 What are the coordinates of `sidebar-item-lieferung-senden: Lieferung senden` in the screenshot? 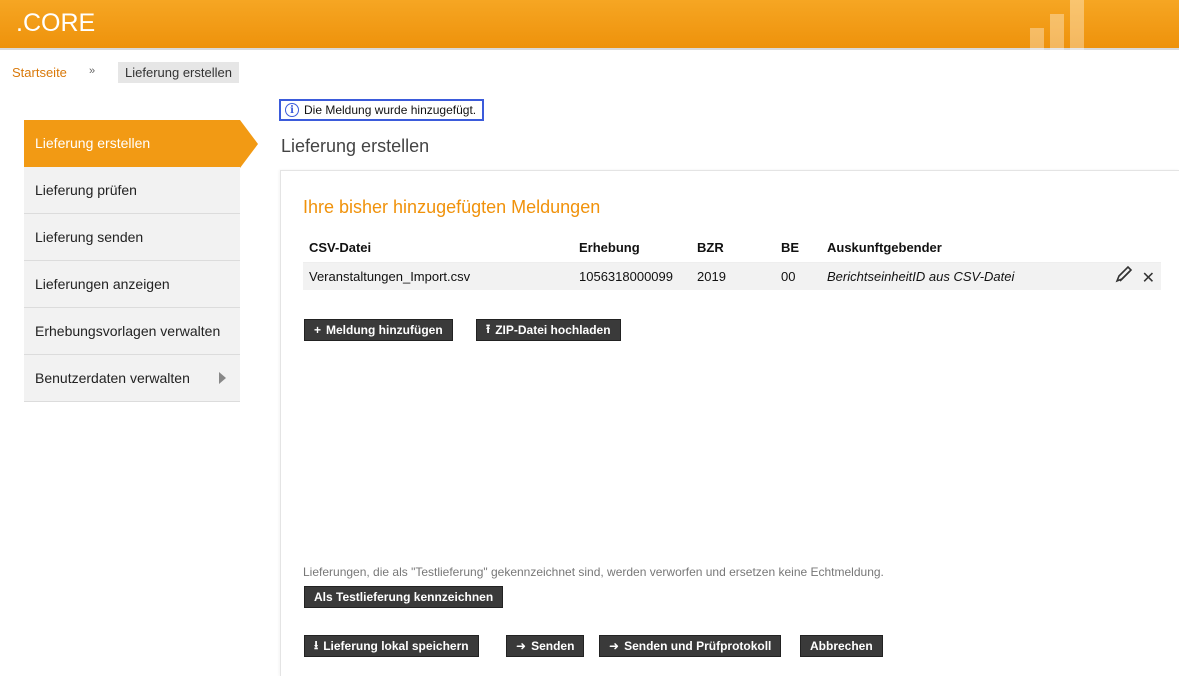 It's located at (132, 237).